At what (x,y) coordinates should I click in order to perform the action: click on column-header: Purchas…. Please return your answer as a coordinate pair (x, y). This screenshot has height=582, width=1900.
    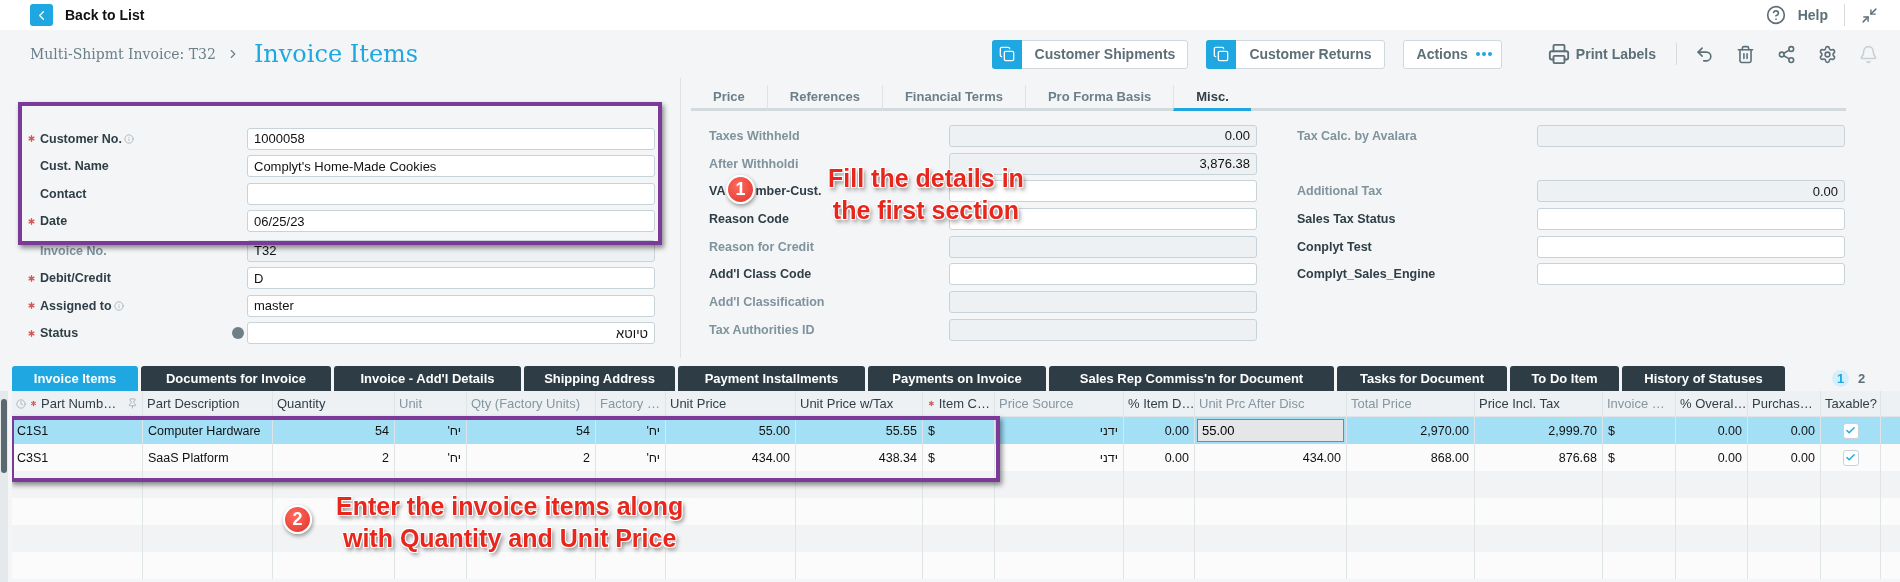
    Looking at the image, I should click on (1784, 403).